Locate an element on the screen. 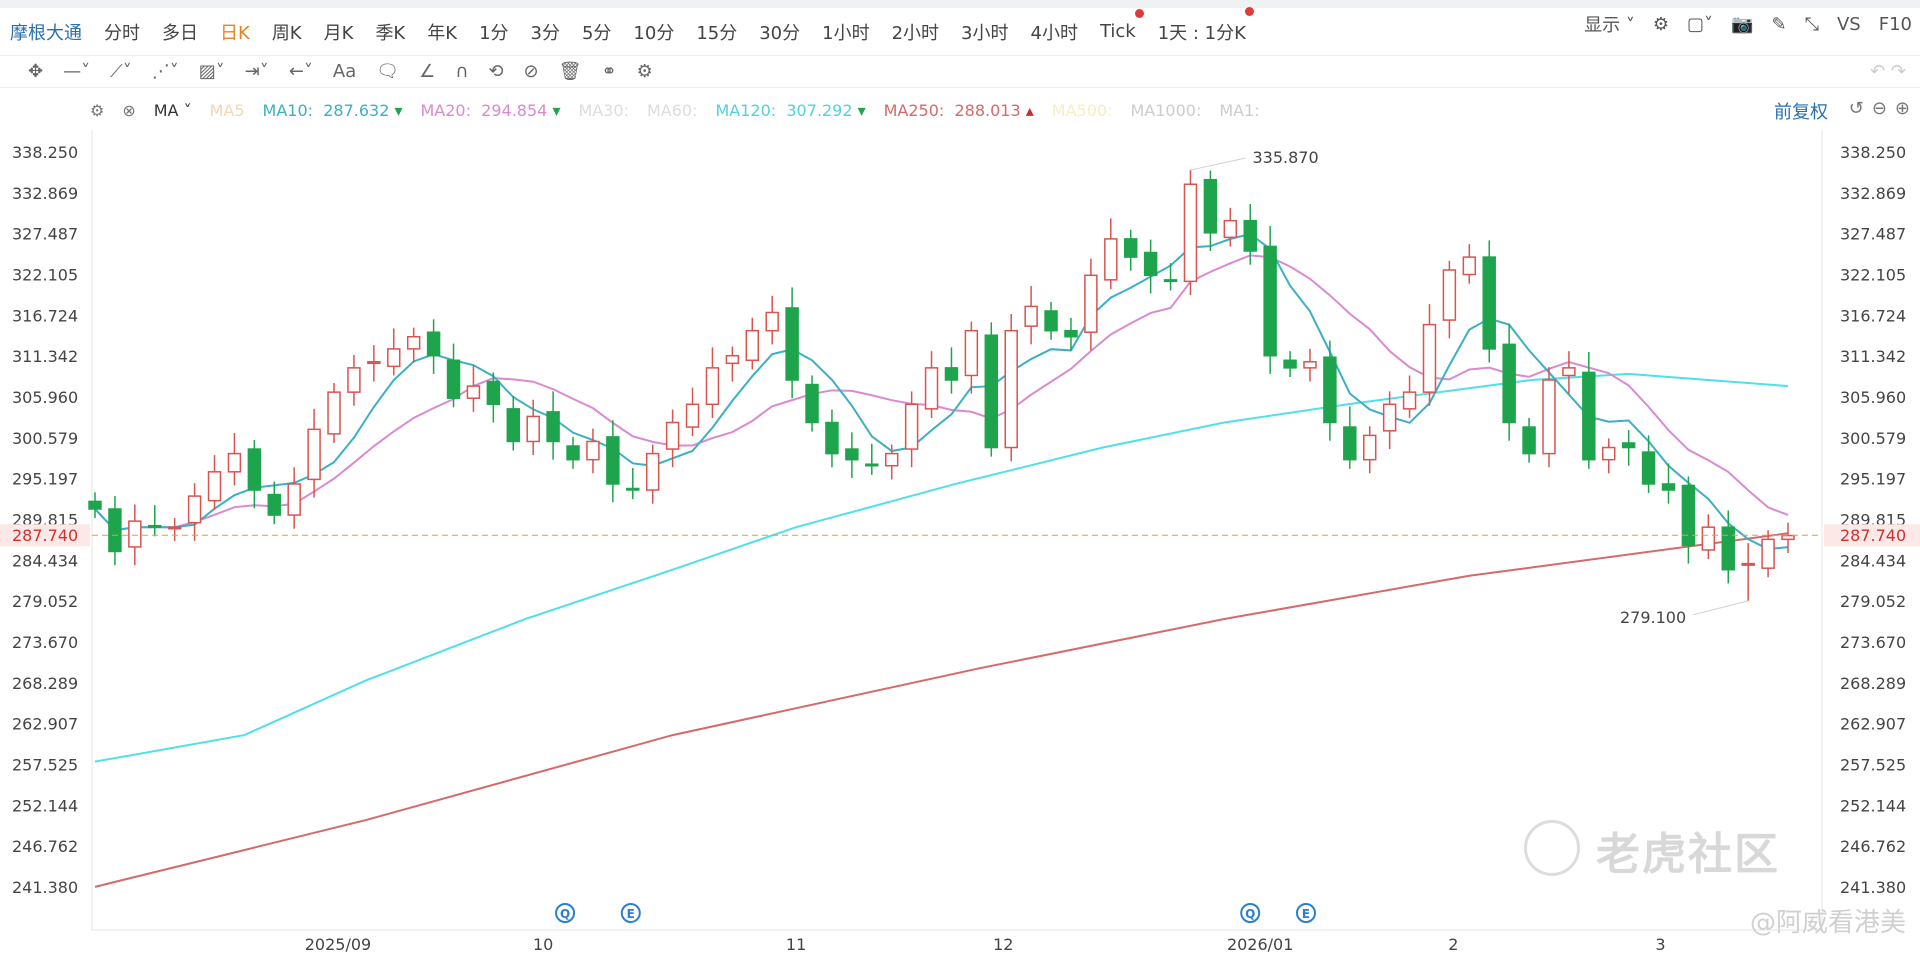 This screenshot has width=1920, height=960. y-tick-right: 316.724 is located at coordinates (1873, 315).